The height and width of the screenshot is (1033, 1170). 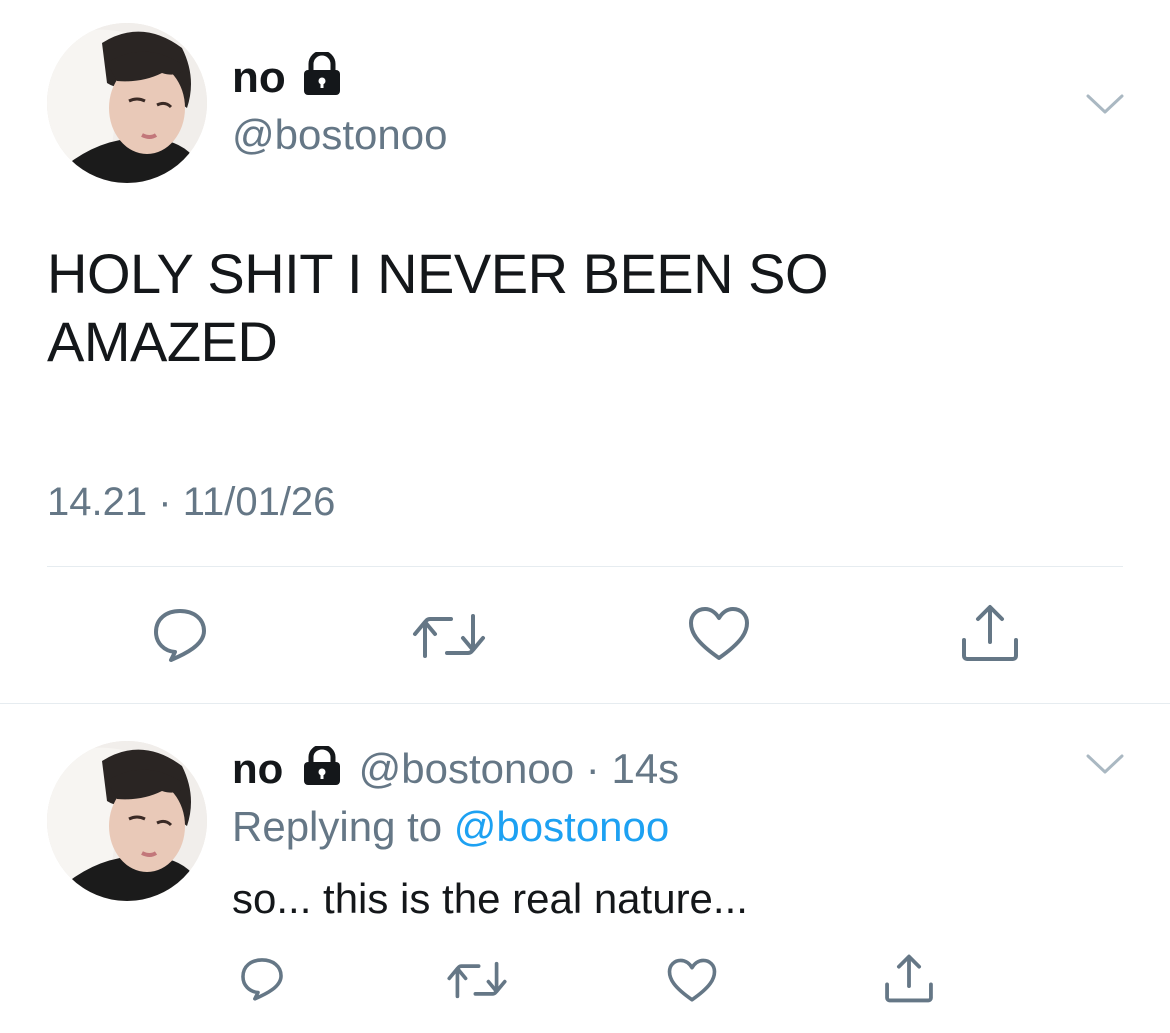 I want to click on reply-share-button, so click(x=909, y=978).